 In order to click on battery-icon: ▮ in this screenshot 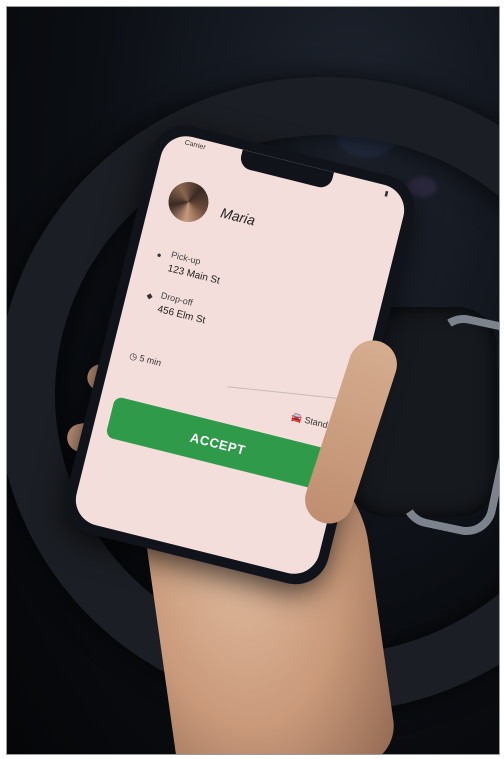, I will do `click(386, 194)`.